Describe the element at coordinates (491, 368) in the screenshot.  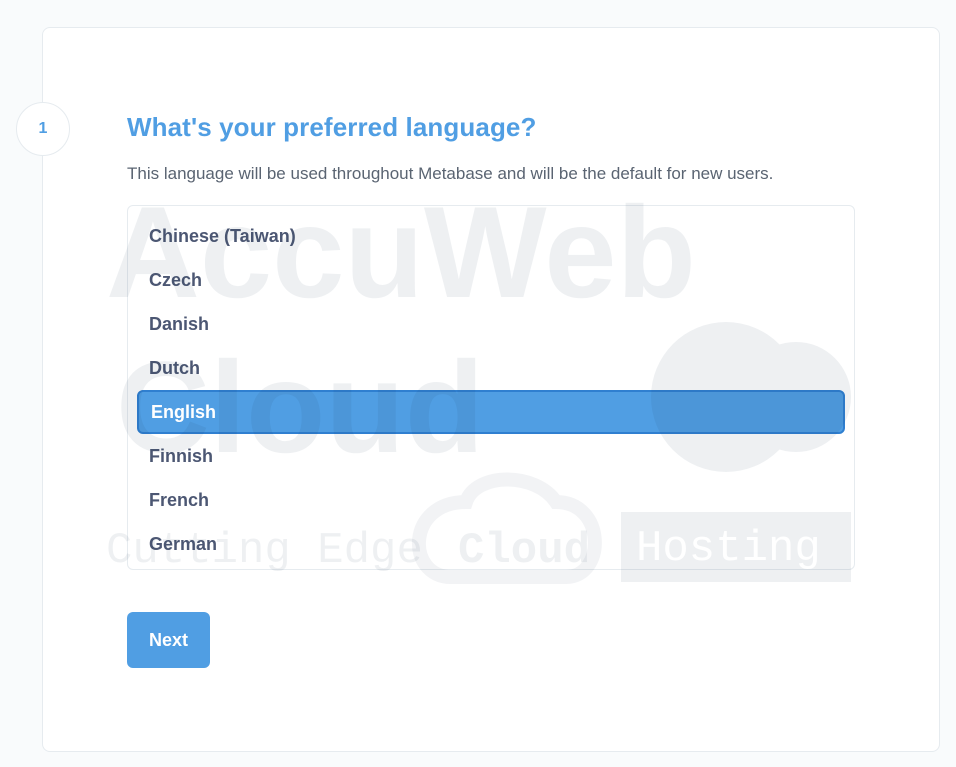
I see `language-option-dutch: Dutch` at that location.